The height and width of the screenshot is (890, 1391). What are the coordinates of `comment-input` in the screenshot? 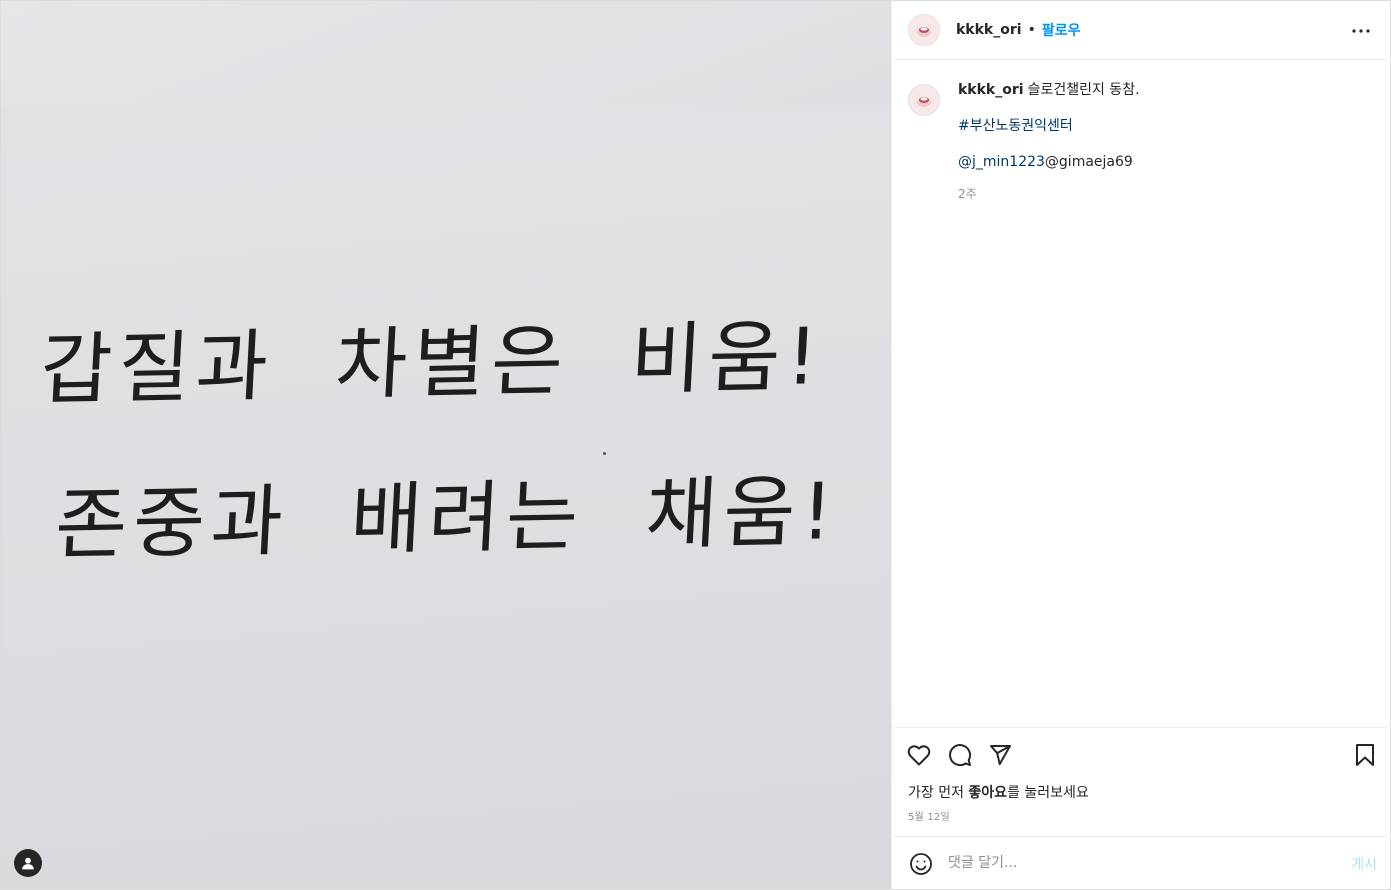 It's located at (1138, 863).